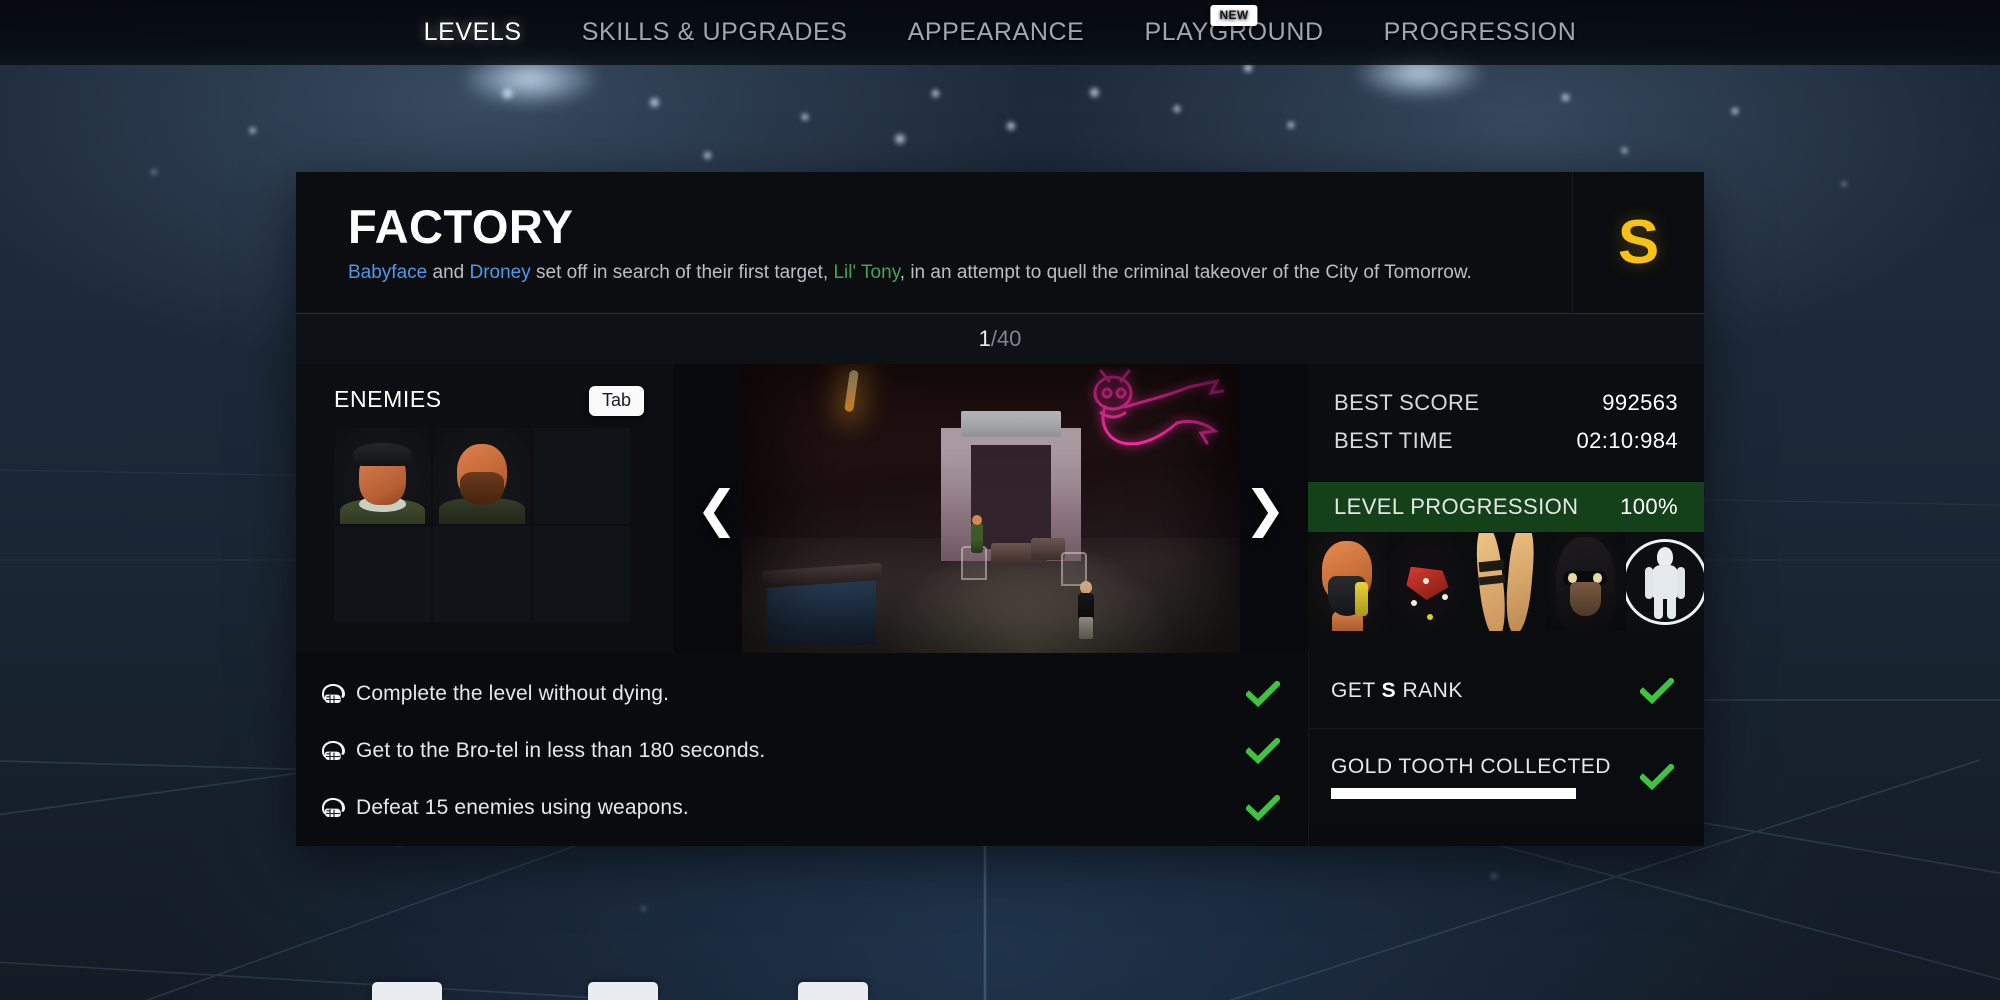 The image size is (2000, 1000). Describe the element at coordinates (833, 991) in the screenshot. I see `bottom-action-button-right` at that location.